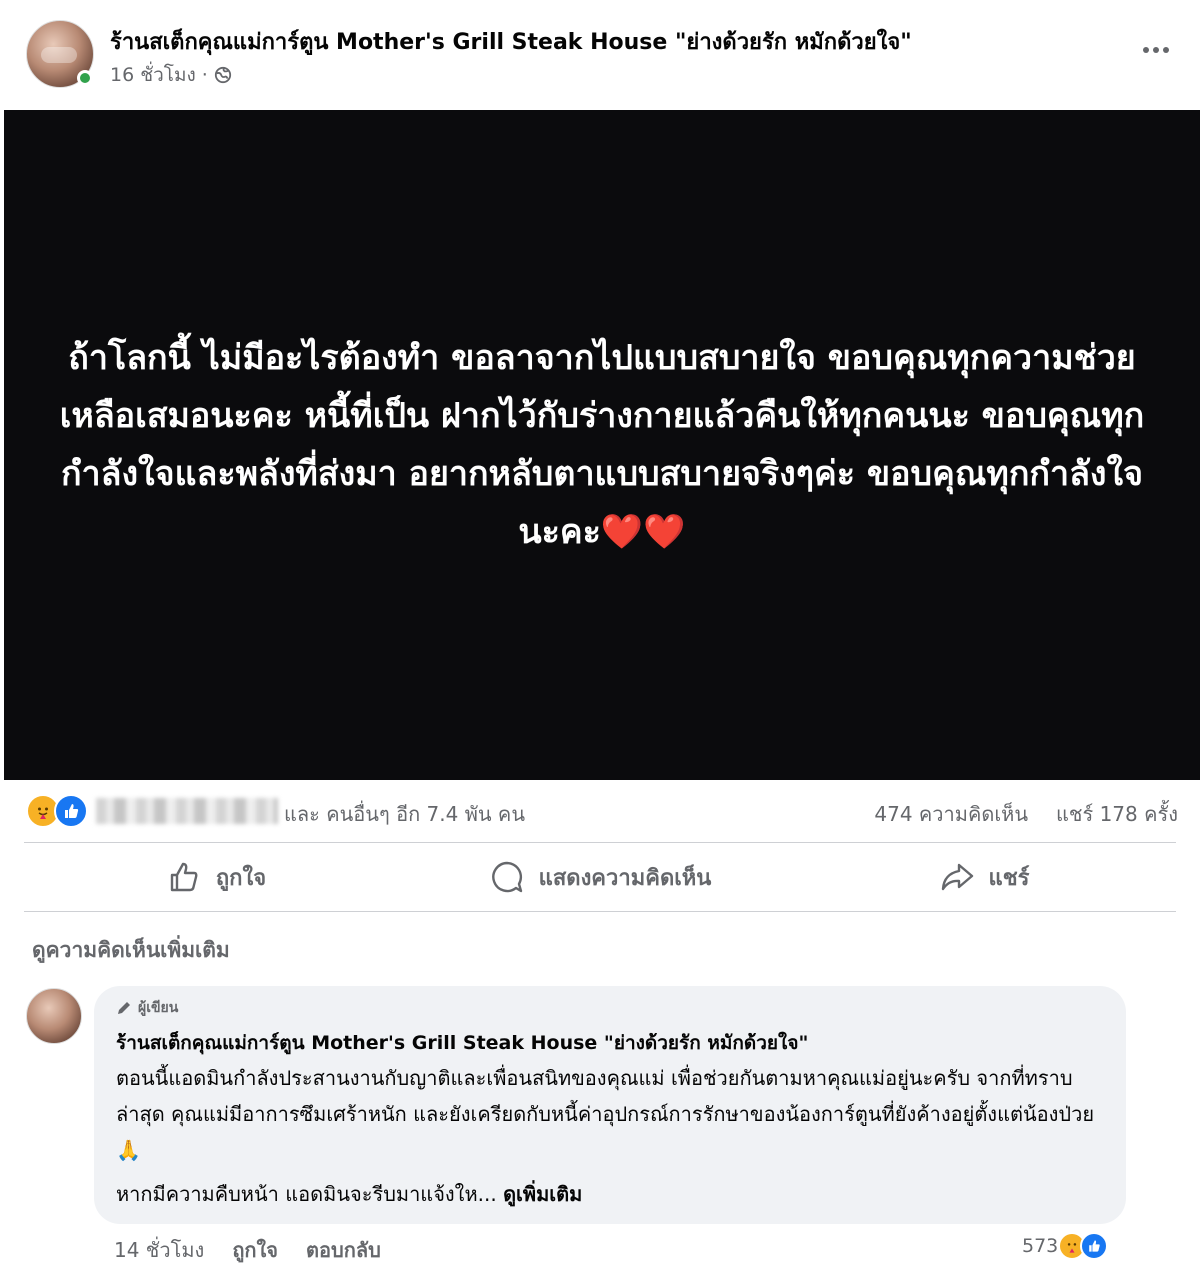  What do you see at coordinates (610, 1008) in the screenshot?
I see `author-badge: ผู้เขียน` at bounding box center [610, 1008].